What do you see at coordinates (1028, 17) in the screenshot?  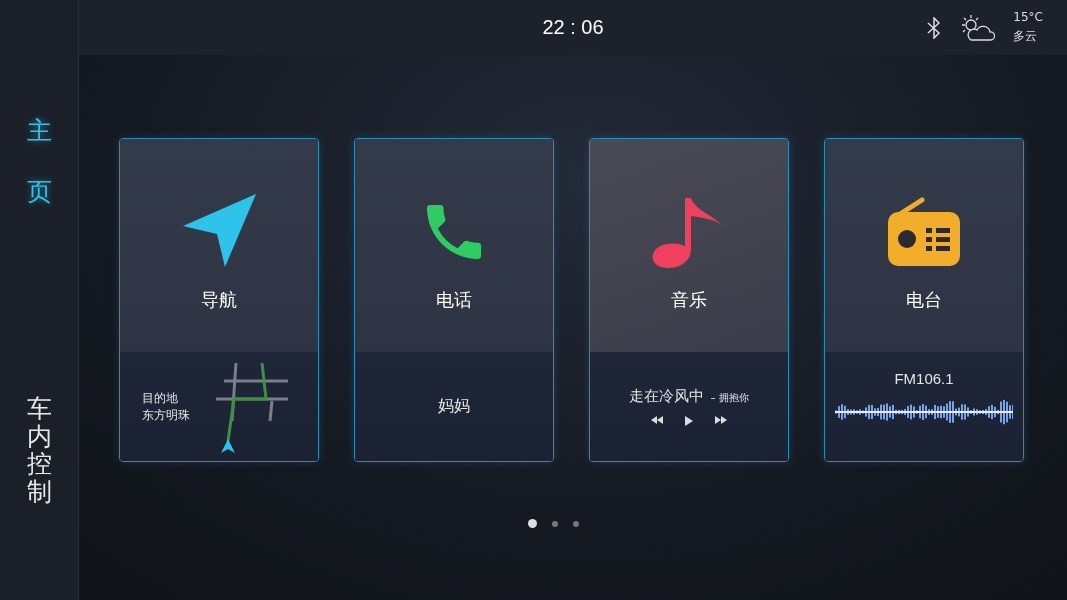 I see `temperature-text: 15°C` at bounding box center [1028, 17].